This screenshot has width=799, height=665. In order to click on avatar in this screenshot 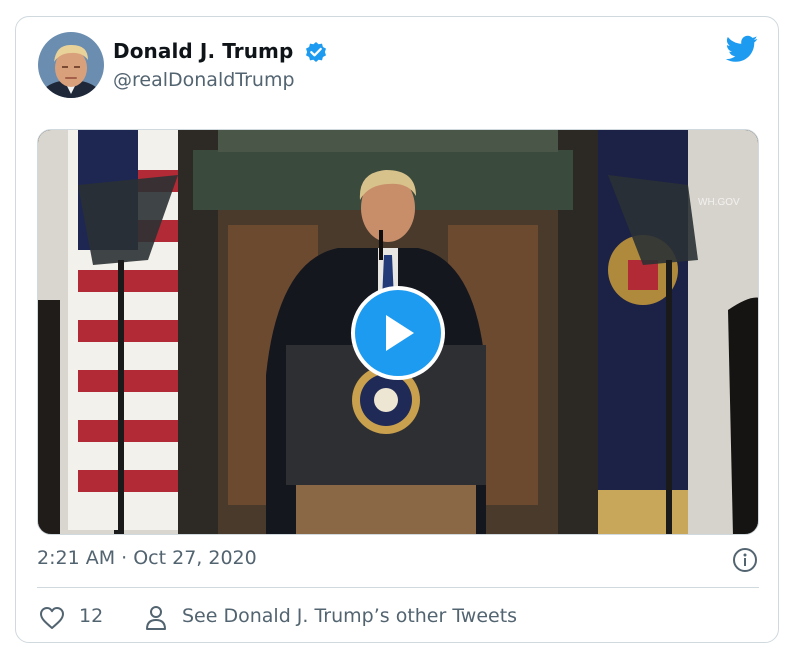, I will do `click(71, 65)`.